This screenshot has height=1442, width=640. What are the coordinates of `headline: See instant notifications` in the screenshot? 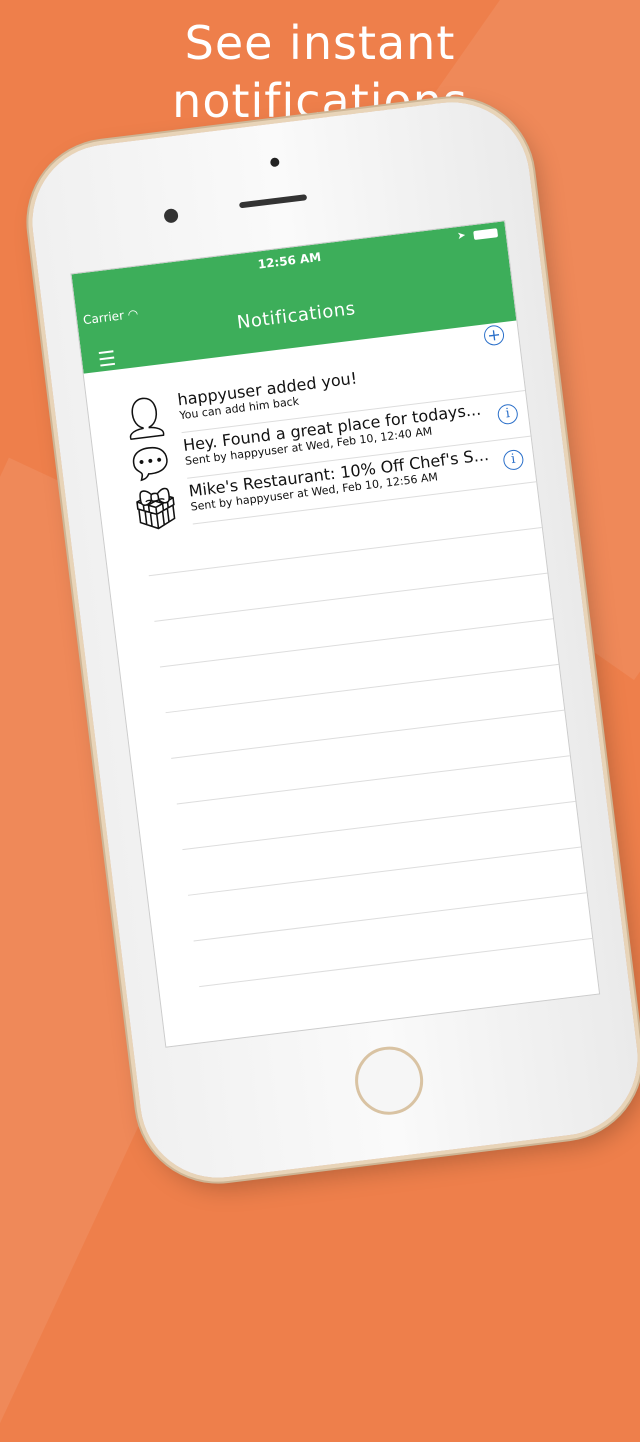 It's located at (320, 72).